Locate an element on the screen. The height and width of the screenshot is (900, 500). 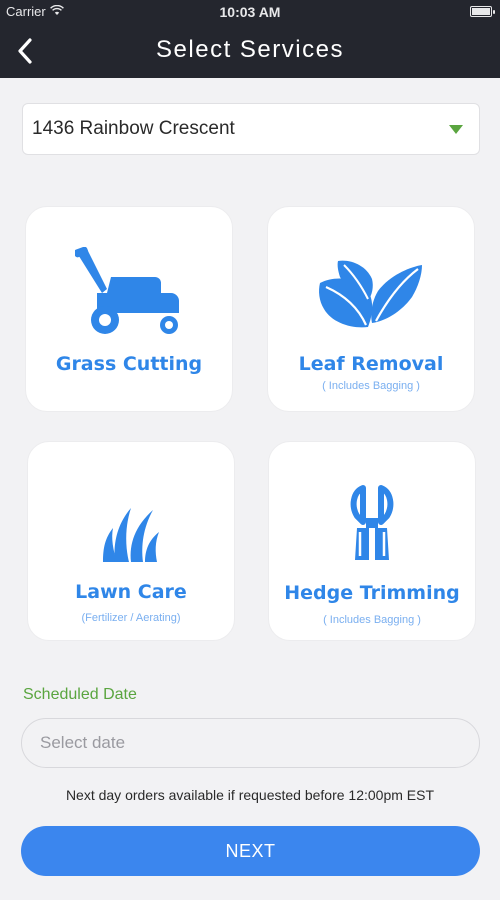
service-tile-grass-cutting: Grass Cutting is located at coordinates (129, 309).